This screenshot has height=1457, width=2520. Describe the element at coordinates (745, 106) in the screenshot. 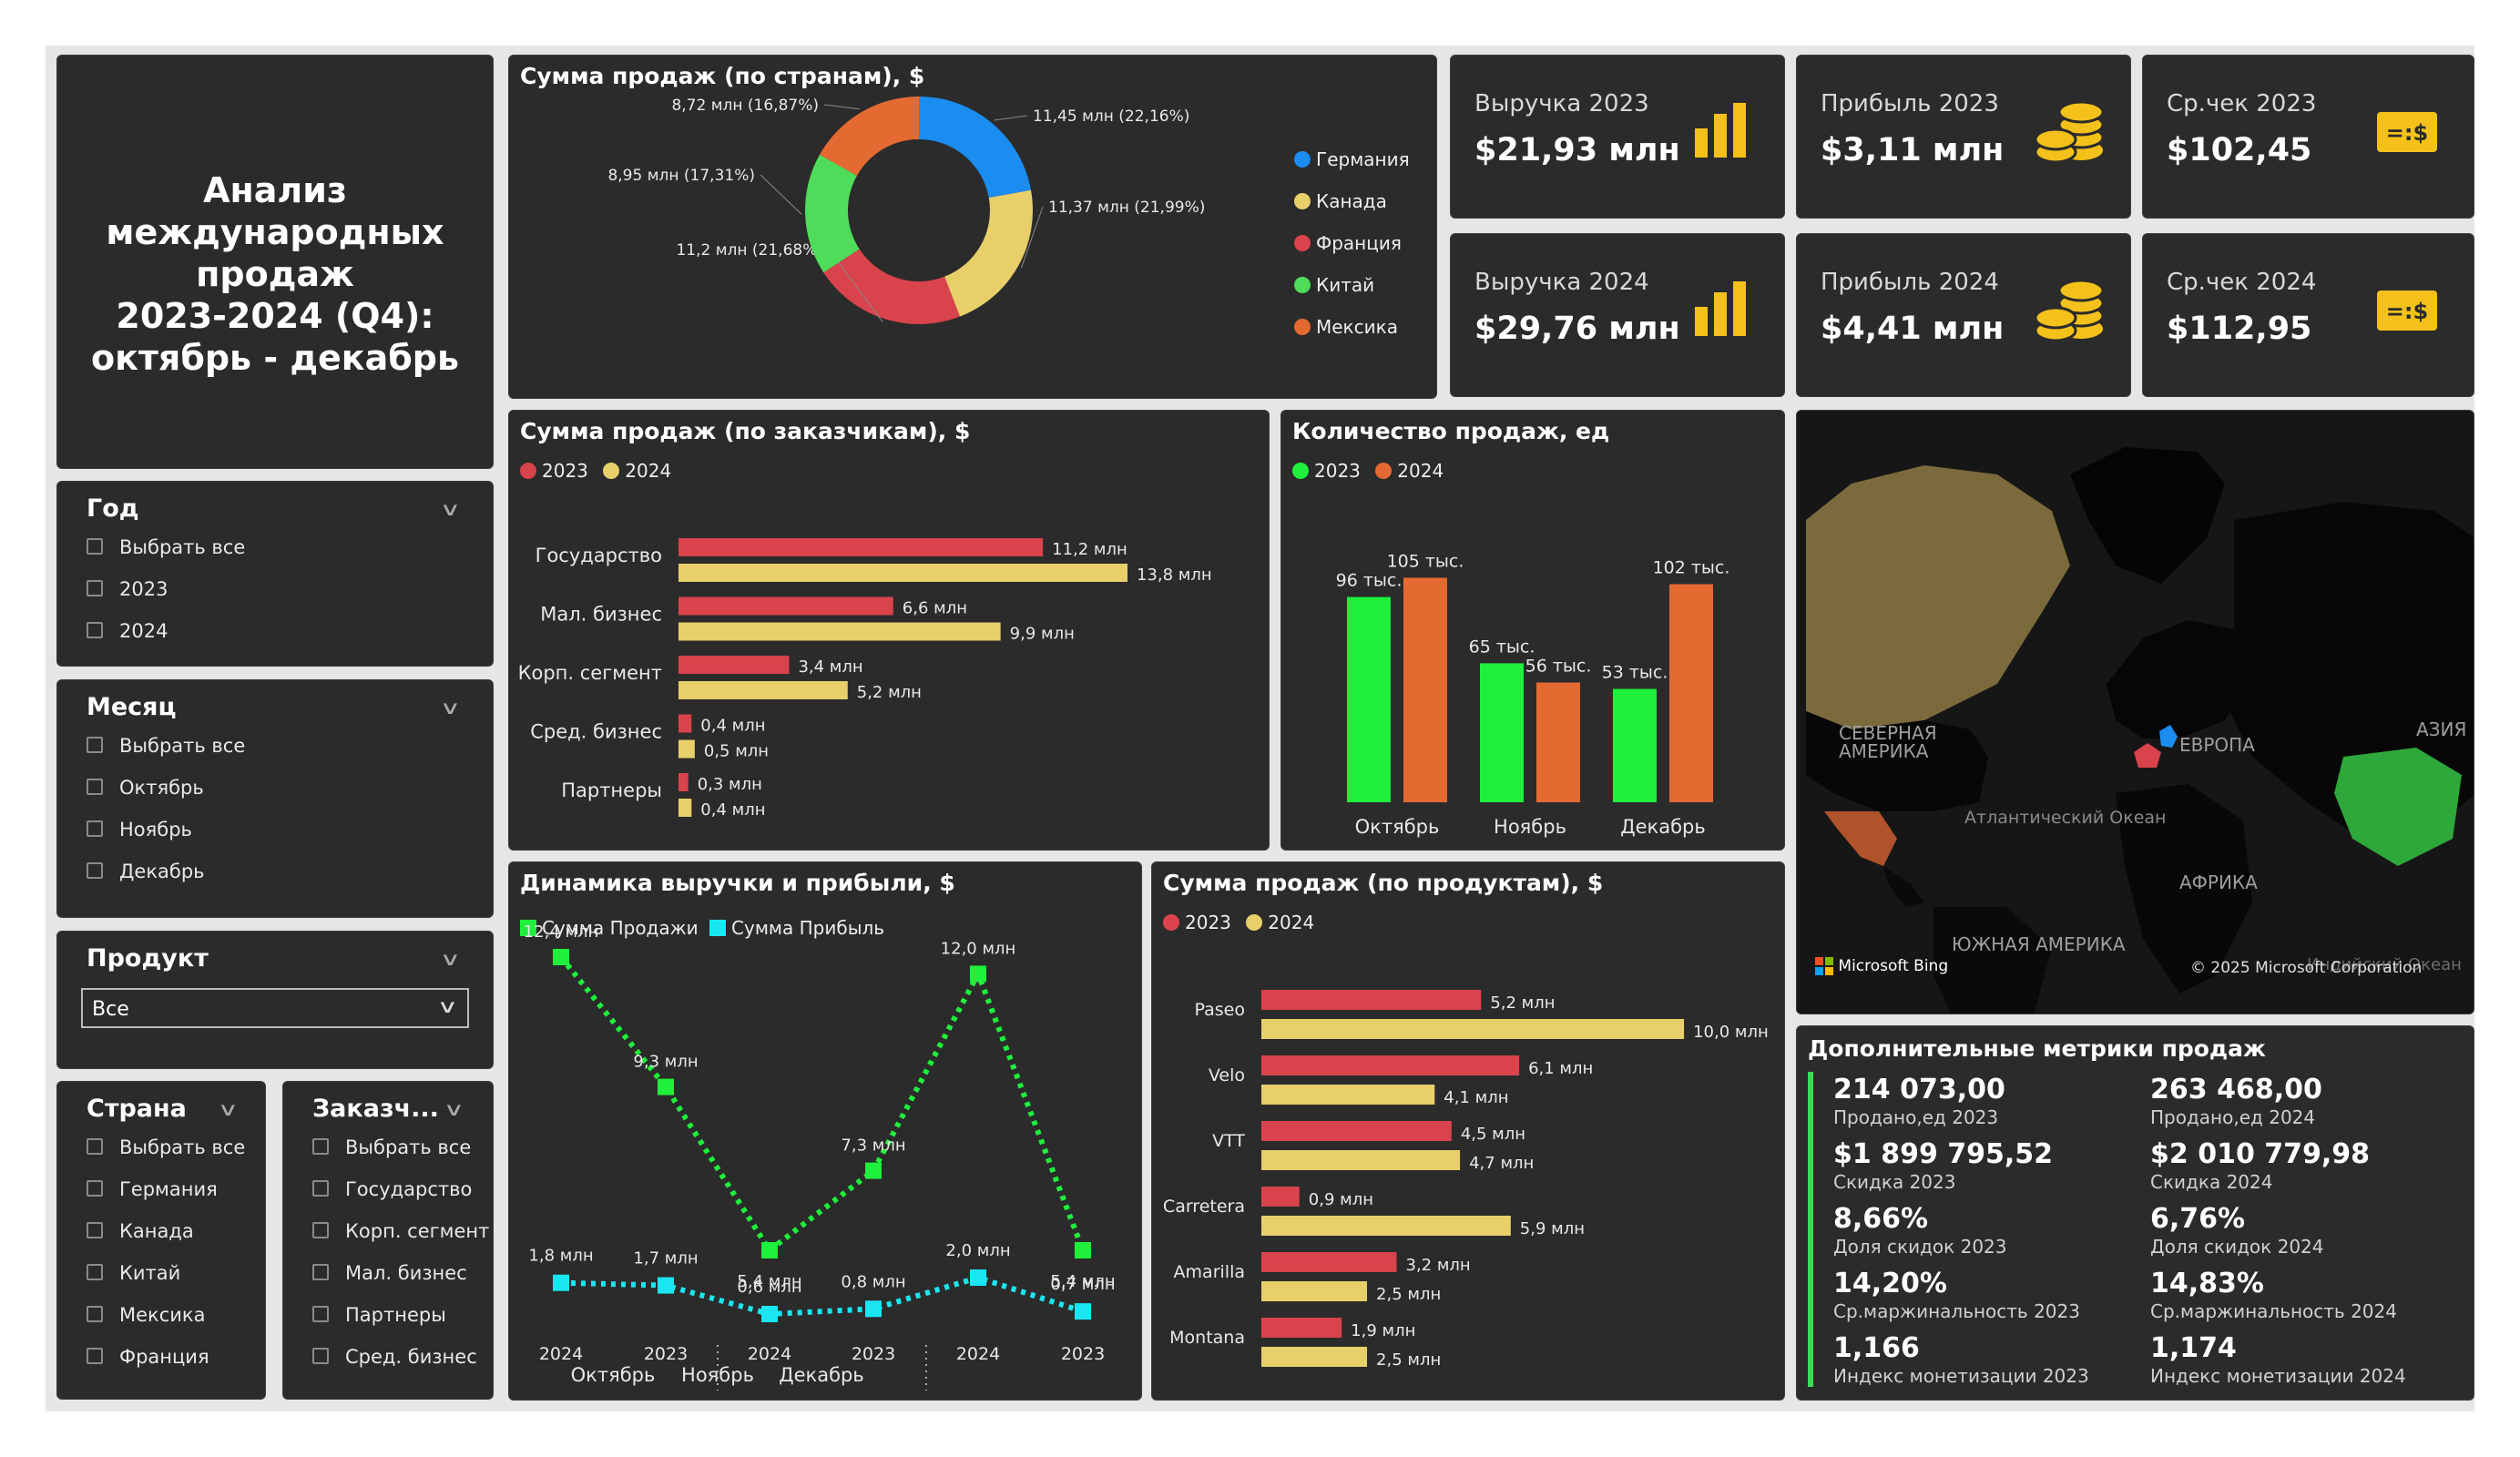

I see `donut-data-label: 8,72 млн (16,87%)` at that location.